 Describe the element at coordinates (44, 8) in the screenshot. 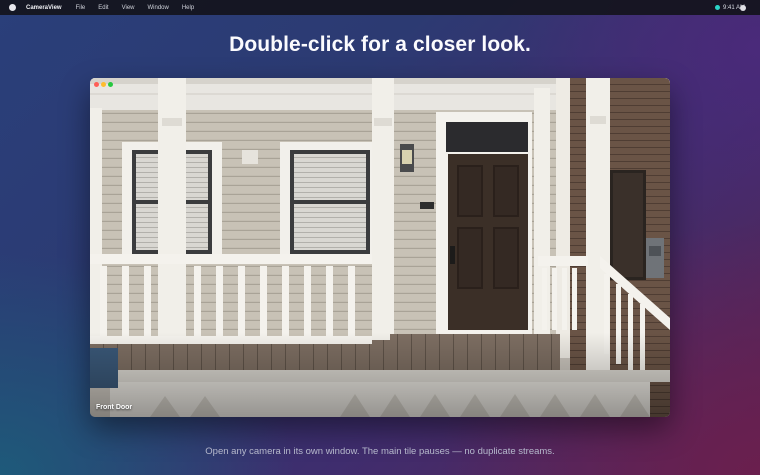

I see `app-name-menu: CameraView` at that location.